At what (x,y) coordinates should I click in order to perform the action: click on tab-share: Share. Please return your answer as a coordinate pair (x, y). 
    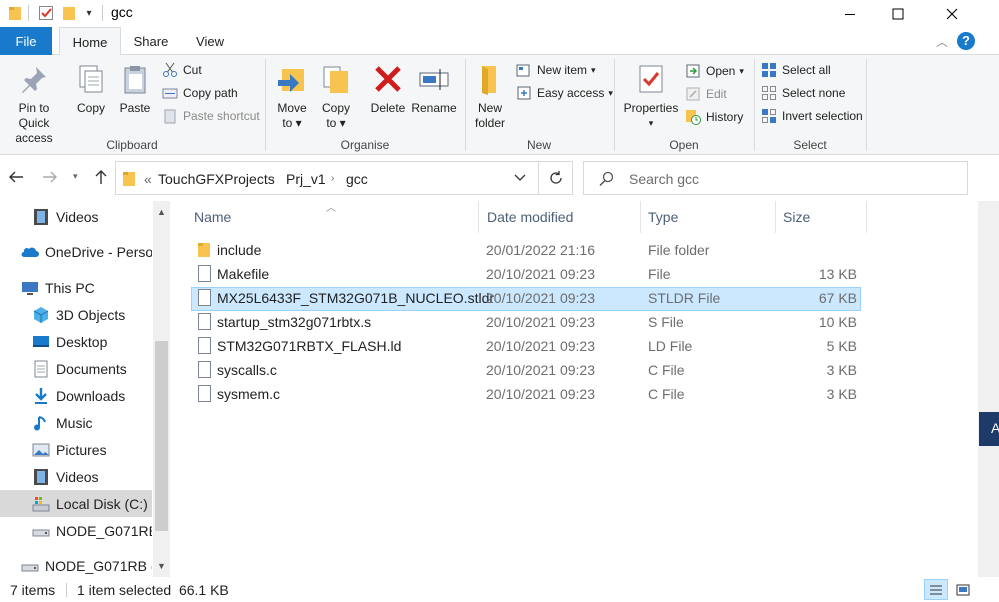
    Looking at the image, I should click on (151, 41).